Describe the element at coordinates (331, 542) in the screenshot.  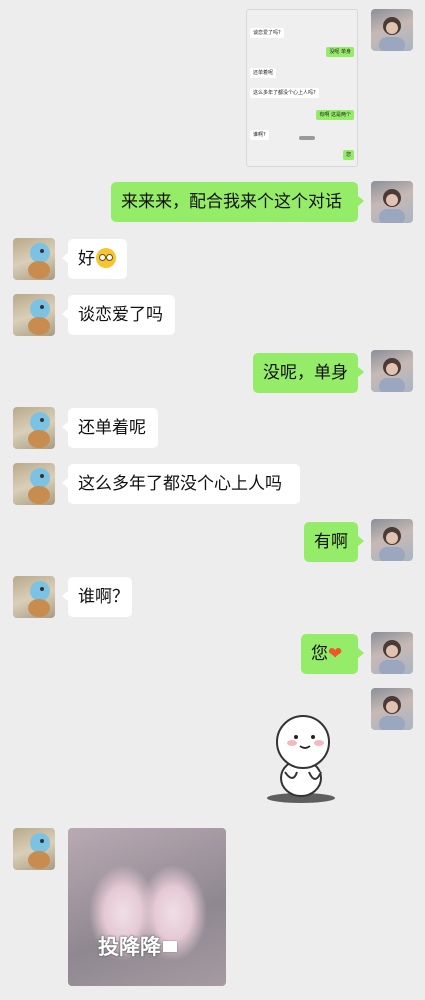
I see `message-text: 有啊` at that location.